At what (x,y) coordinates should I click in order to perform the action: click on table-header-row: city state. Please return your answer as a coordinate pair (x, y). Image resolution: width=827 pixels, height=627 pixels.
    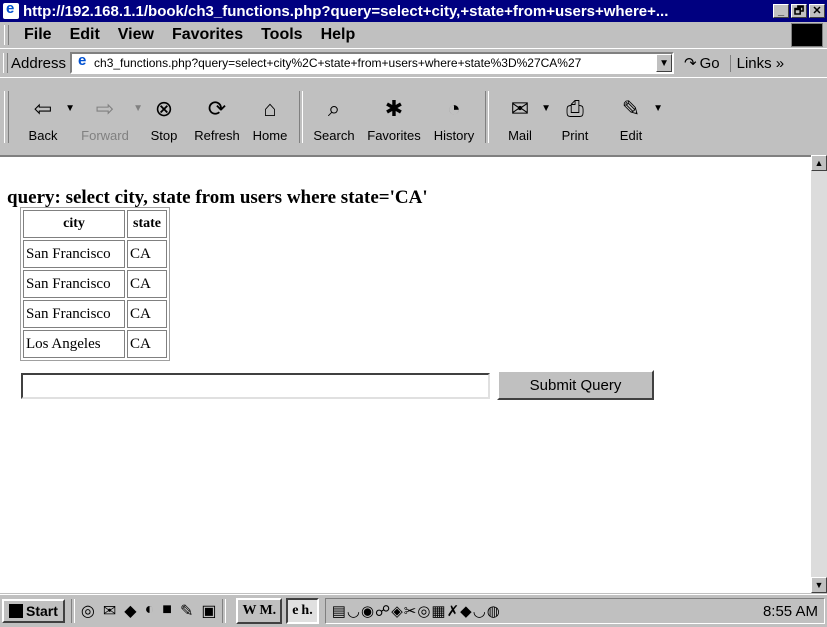
    Looking at the image, I should click on (95, 224).